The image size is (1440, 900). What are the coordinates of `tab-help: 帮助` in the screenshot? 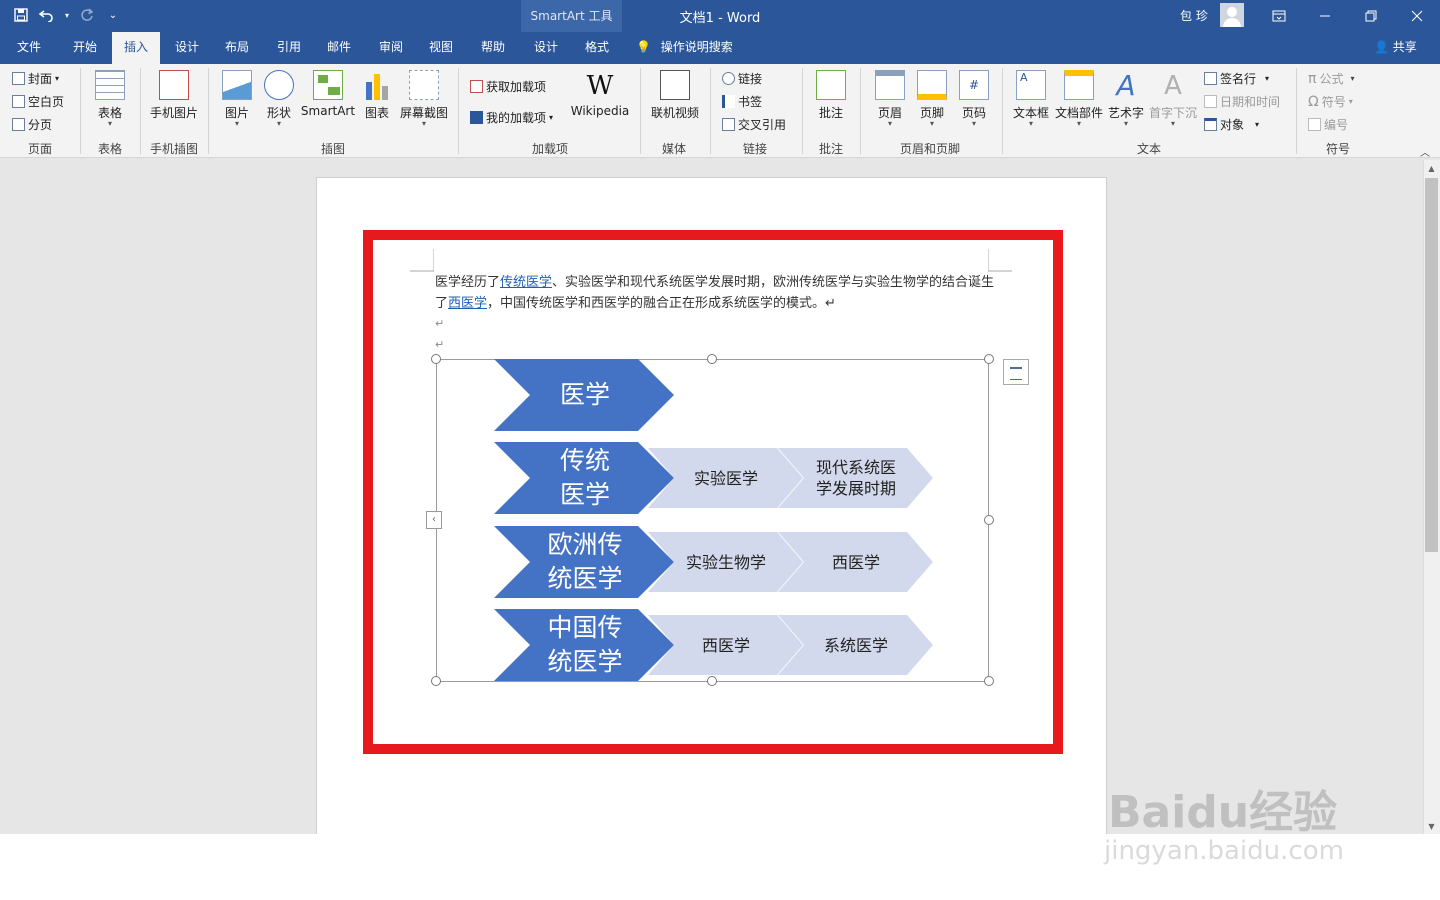 It's located at (493, 48).